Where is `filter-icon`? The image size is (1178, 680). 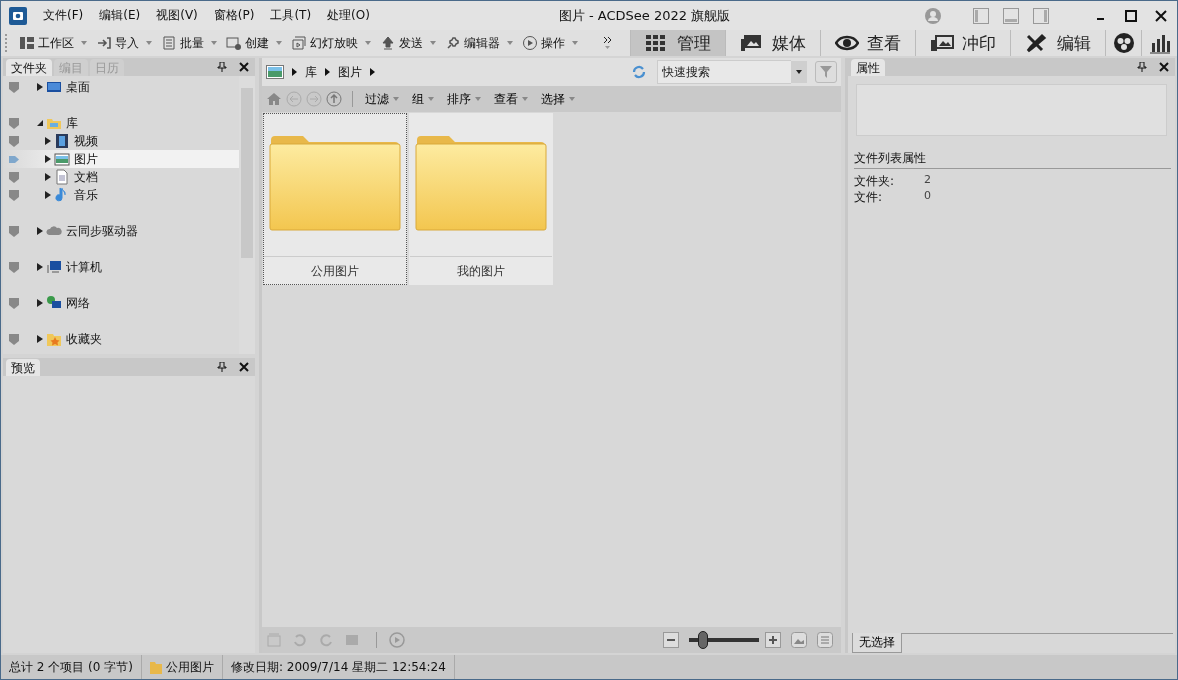 filter-icon is located at coordinates (826, 72).